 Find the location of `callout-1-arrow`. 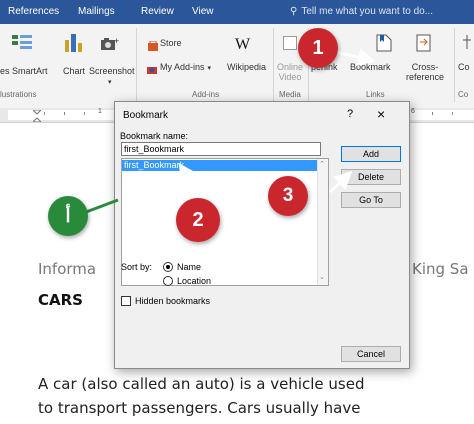

callout-1-arrow is located at coordinates (355, 57).